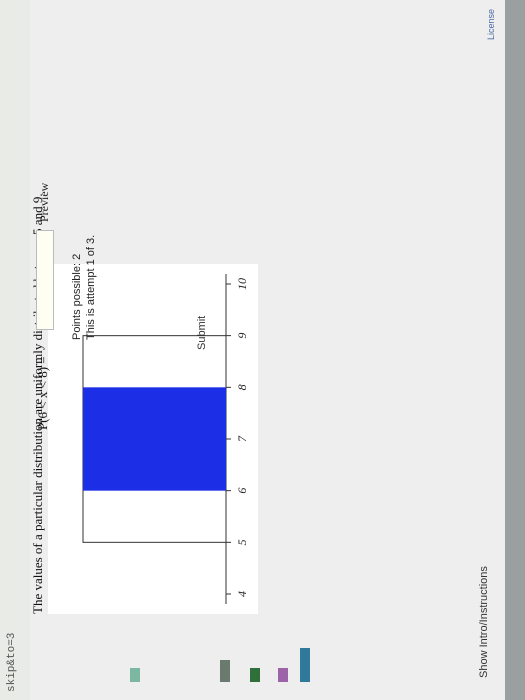  What do you see at coordinates (242, 542) in the screenshot?
I see `x-tick-label: 5` at bounding box center [242, 542].